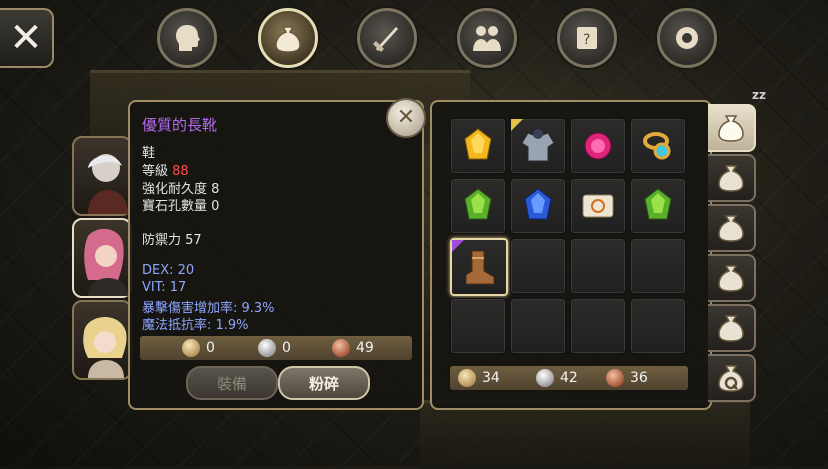 The width and height of the screenshot is (828, 469). I want to click on tab-party, so click(487, 38).